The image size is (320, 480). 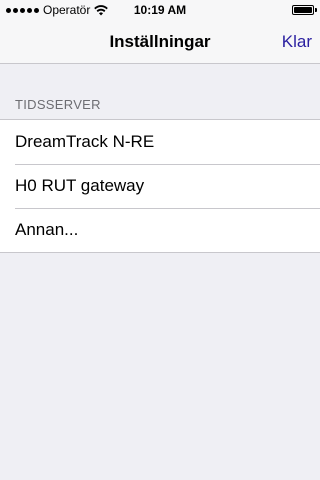 I want to click on status-bar: Operatör 10:19 AM, so click(x=160, y=10).